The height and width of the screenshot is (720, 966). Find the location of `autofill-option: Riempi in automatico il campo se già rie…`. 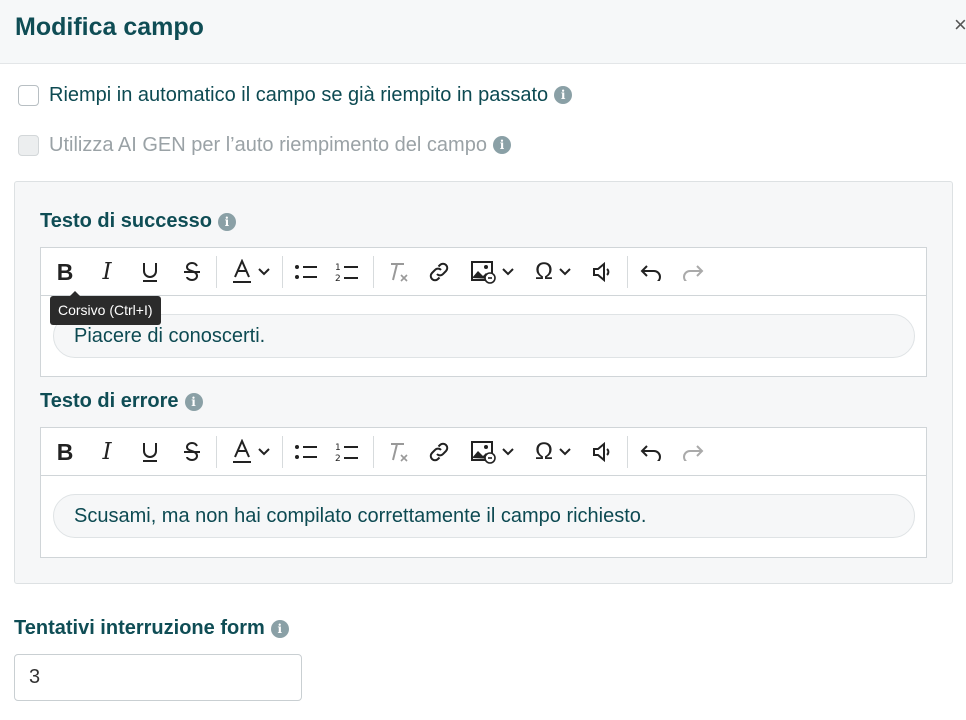

autofill-option: Riempi in automatico il campo se già rie… is located at coordinates (295, 95).